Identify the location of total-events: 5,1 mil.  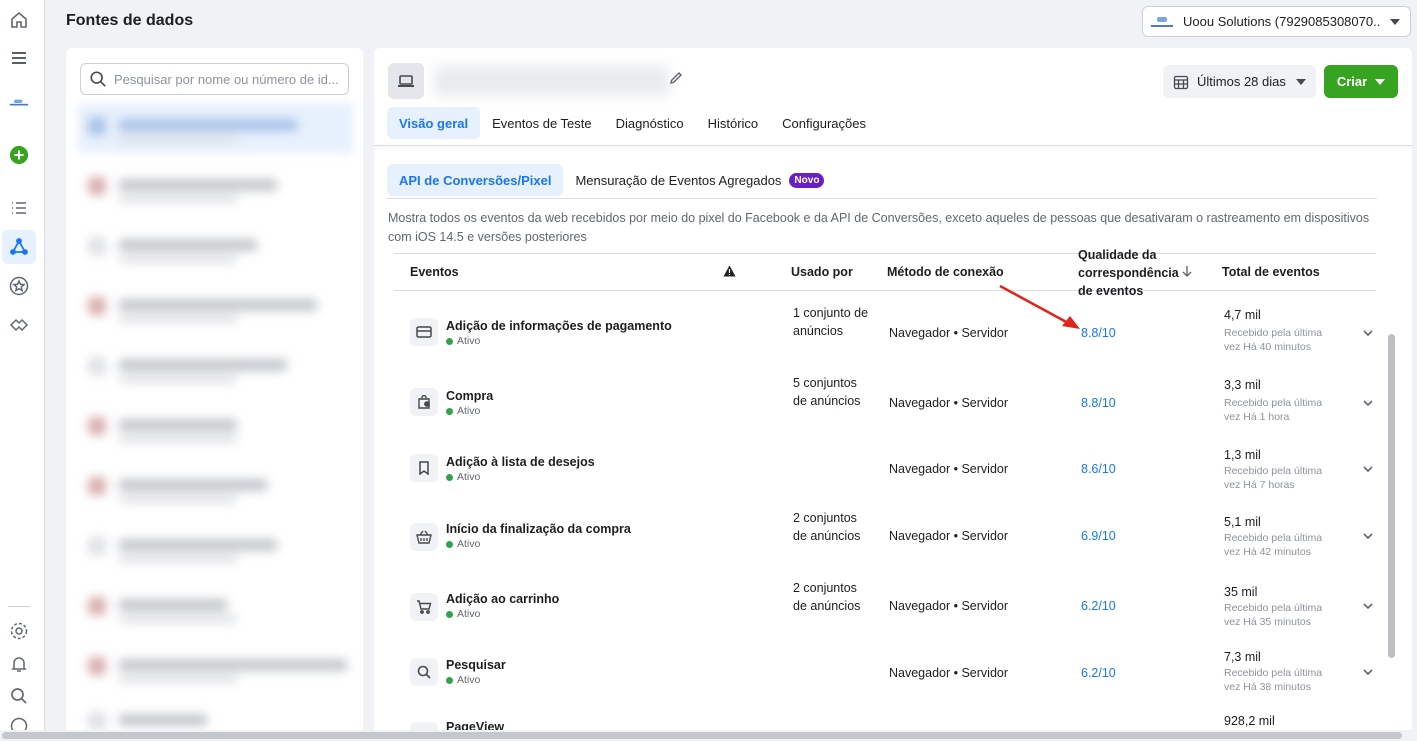
(1242, 522).